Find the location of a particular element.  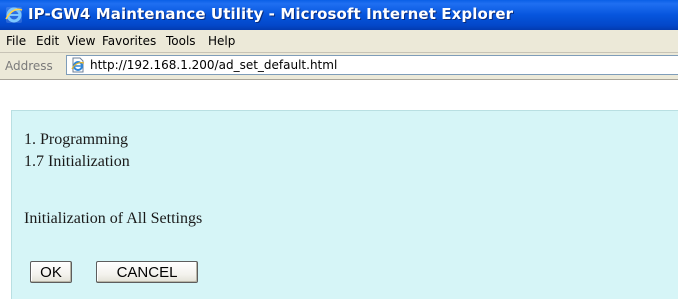

address-url: http://192.168.1.200/ad_set_default.html is located at coordinates (214, 65).